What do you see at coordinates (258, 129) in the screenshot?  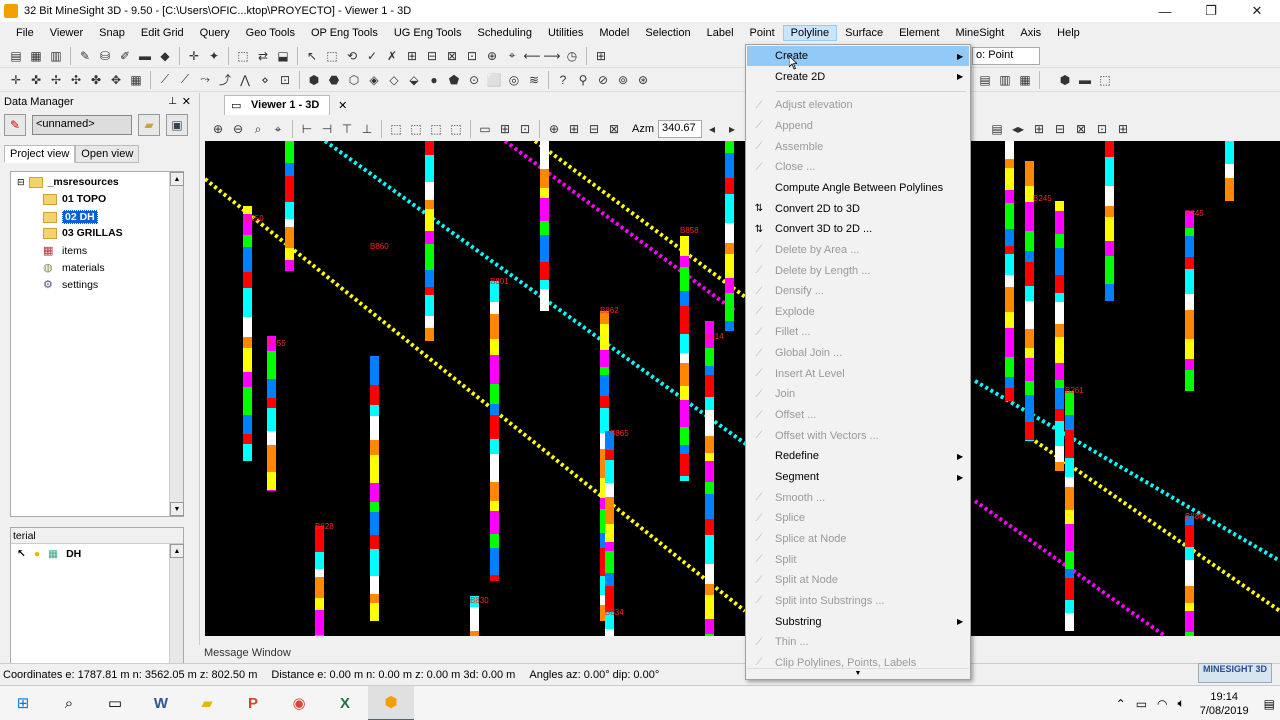 I see `viewer-tool-2-icon: ⌕` at bounding box center [258, 129].